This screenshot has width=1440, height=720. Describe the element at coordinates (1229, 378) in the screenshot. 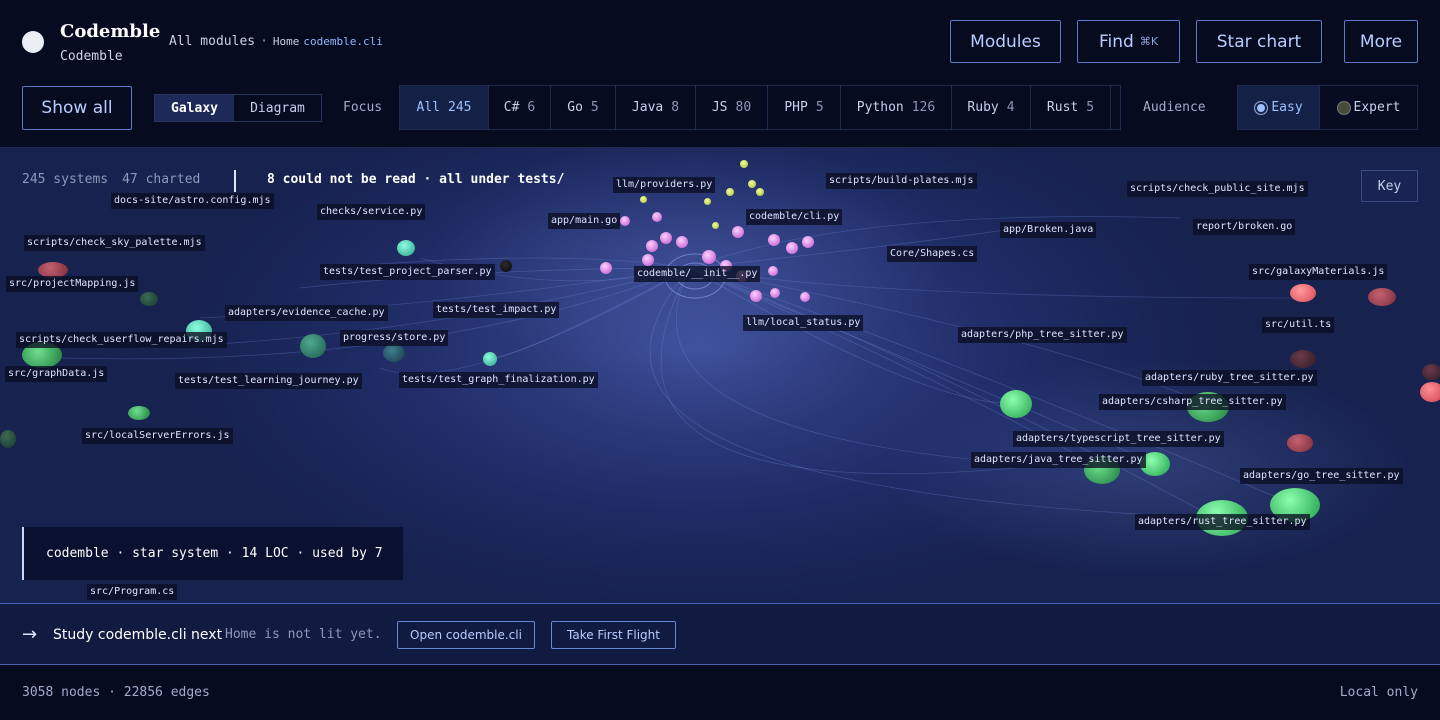

I see `node-label: adapters/ruby_tree_sitter.py` at that location.